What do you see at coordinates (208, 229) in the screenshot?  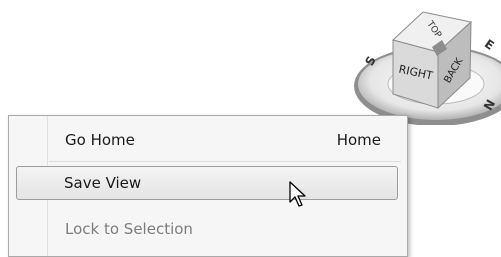 I see `menu-item-lock-to-selection: Lock to Selection` at bounding box center [208, 229].